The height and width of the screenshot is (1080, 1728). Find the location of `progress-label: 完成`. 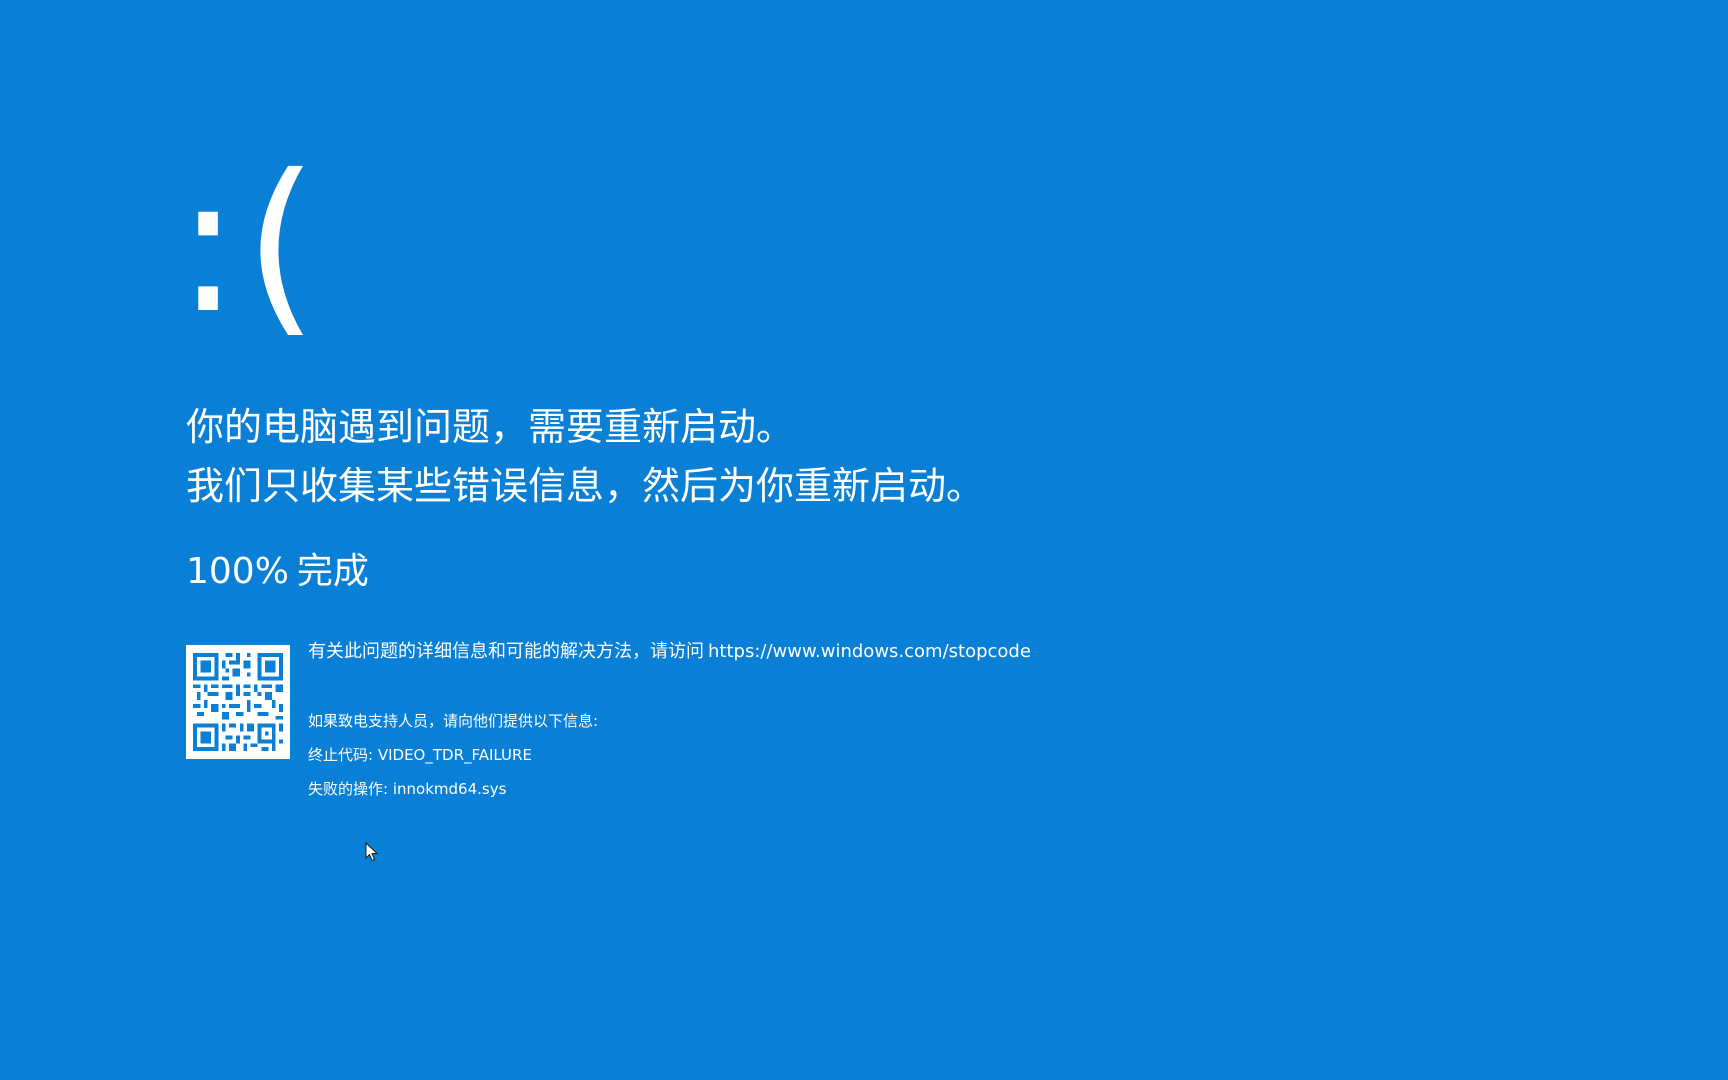

progress-label: 完成 is located at coordinates (332, 571).